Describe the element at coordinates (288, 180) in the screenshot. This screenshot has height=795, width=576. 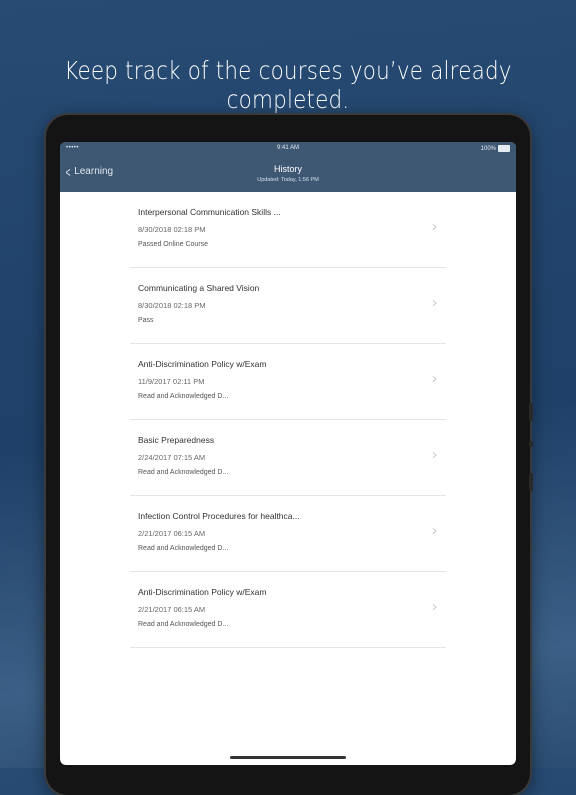
I see `updated-timestamp: Updated: Today, 1:56 PM` at that location.